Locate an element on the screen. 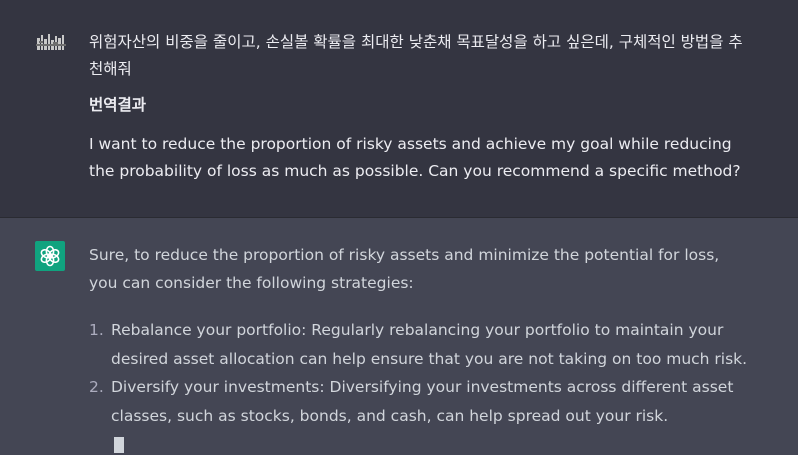  openai-logo-icon is located at coordinates (50, 256).